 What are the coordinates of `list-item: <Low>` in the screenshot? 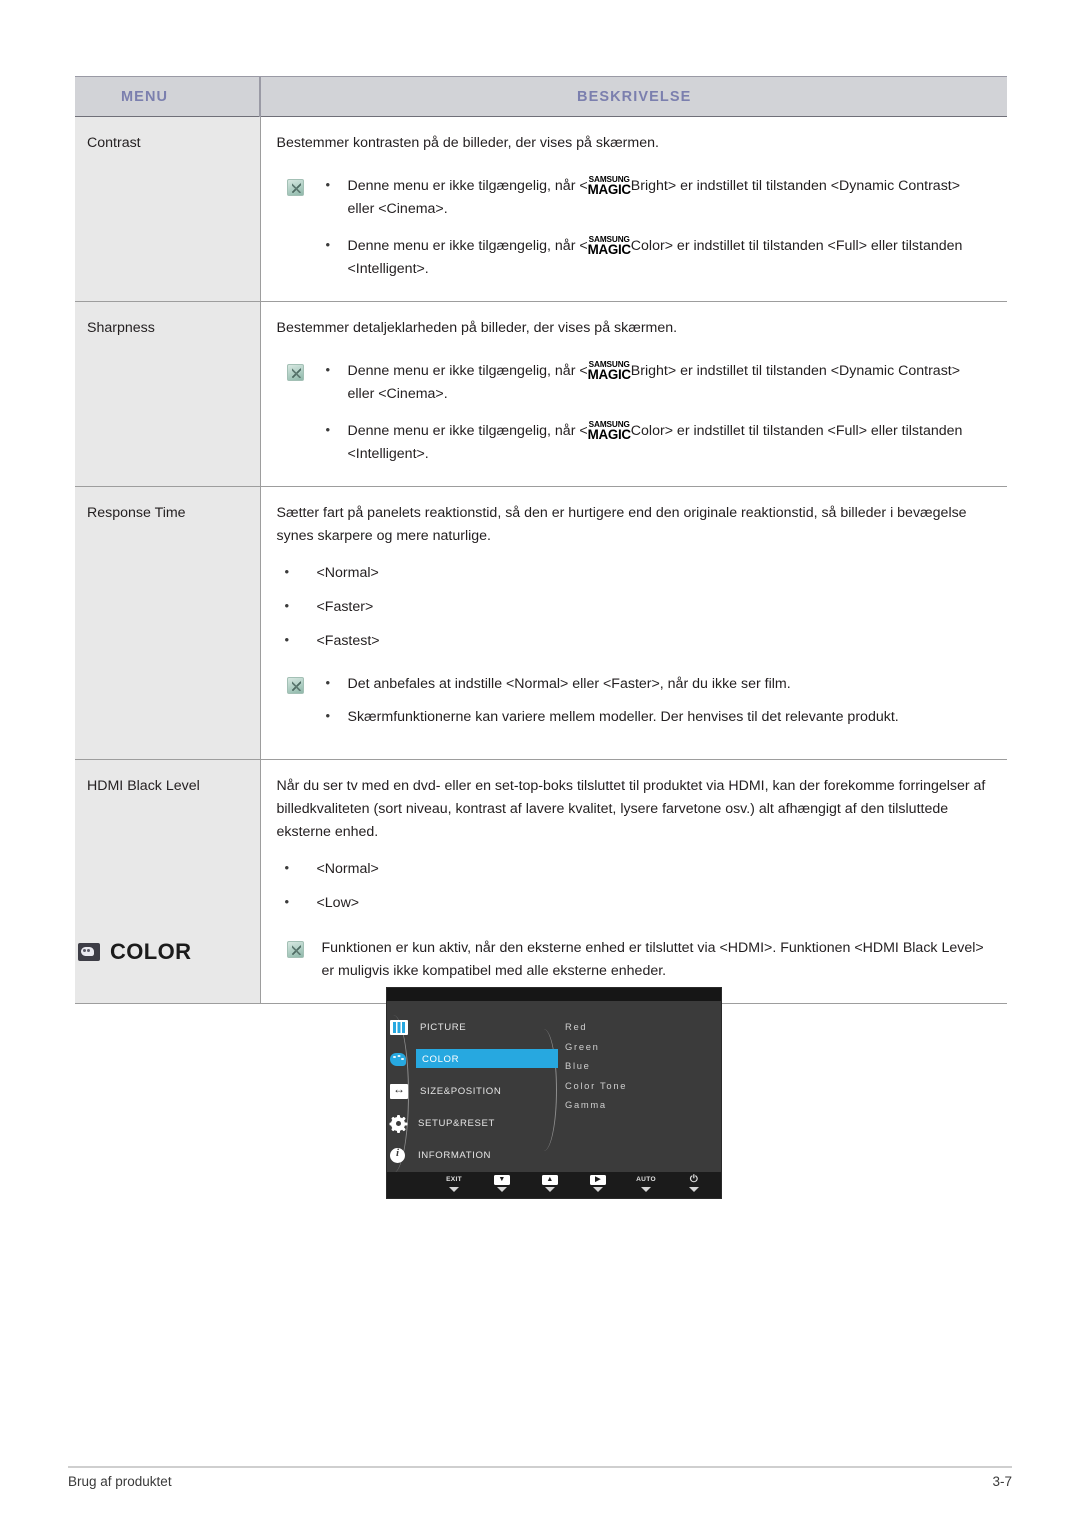 It's located at (633, 903).